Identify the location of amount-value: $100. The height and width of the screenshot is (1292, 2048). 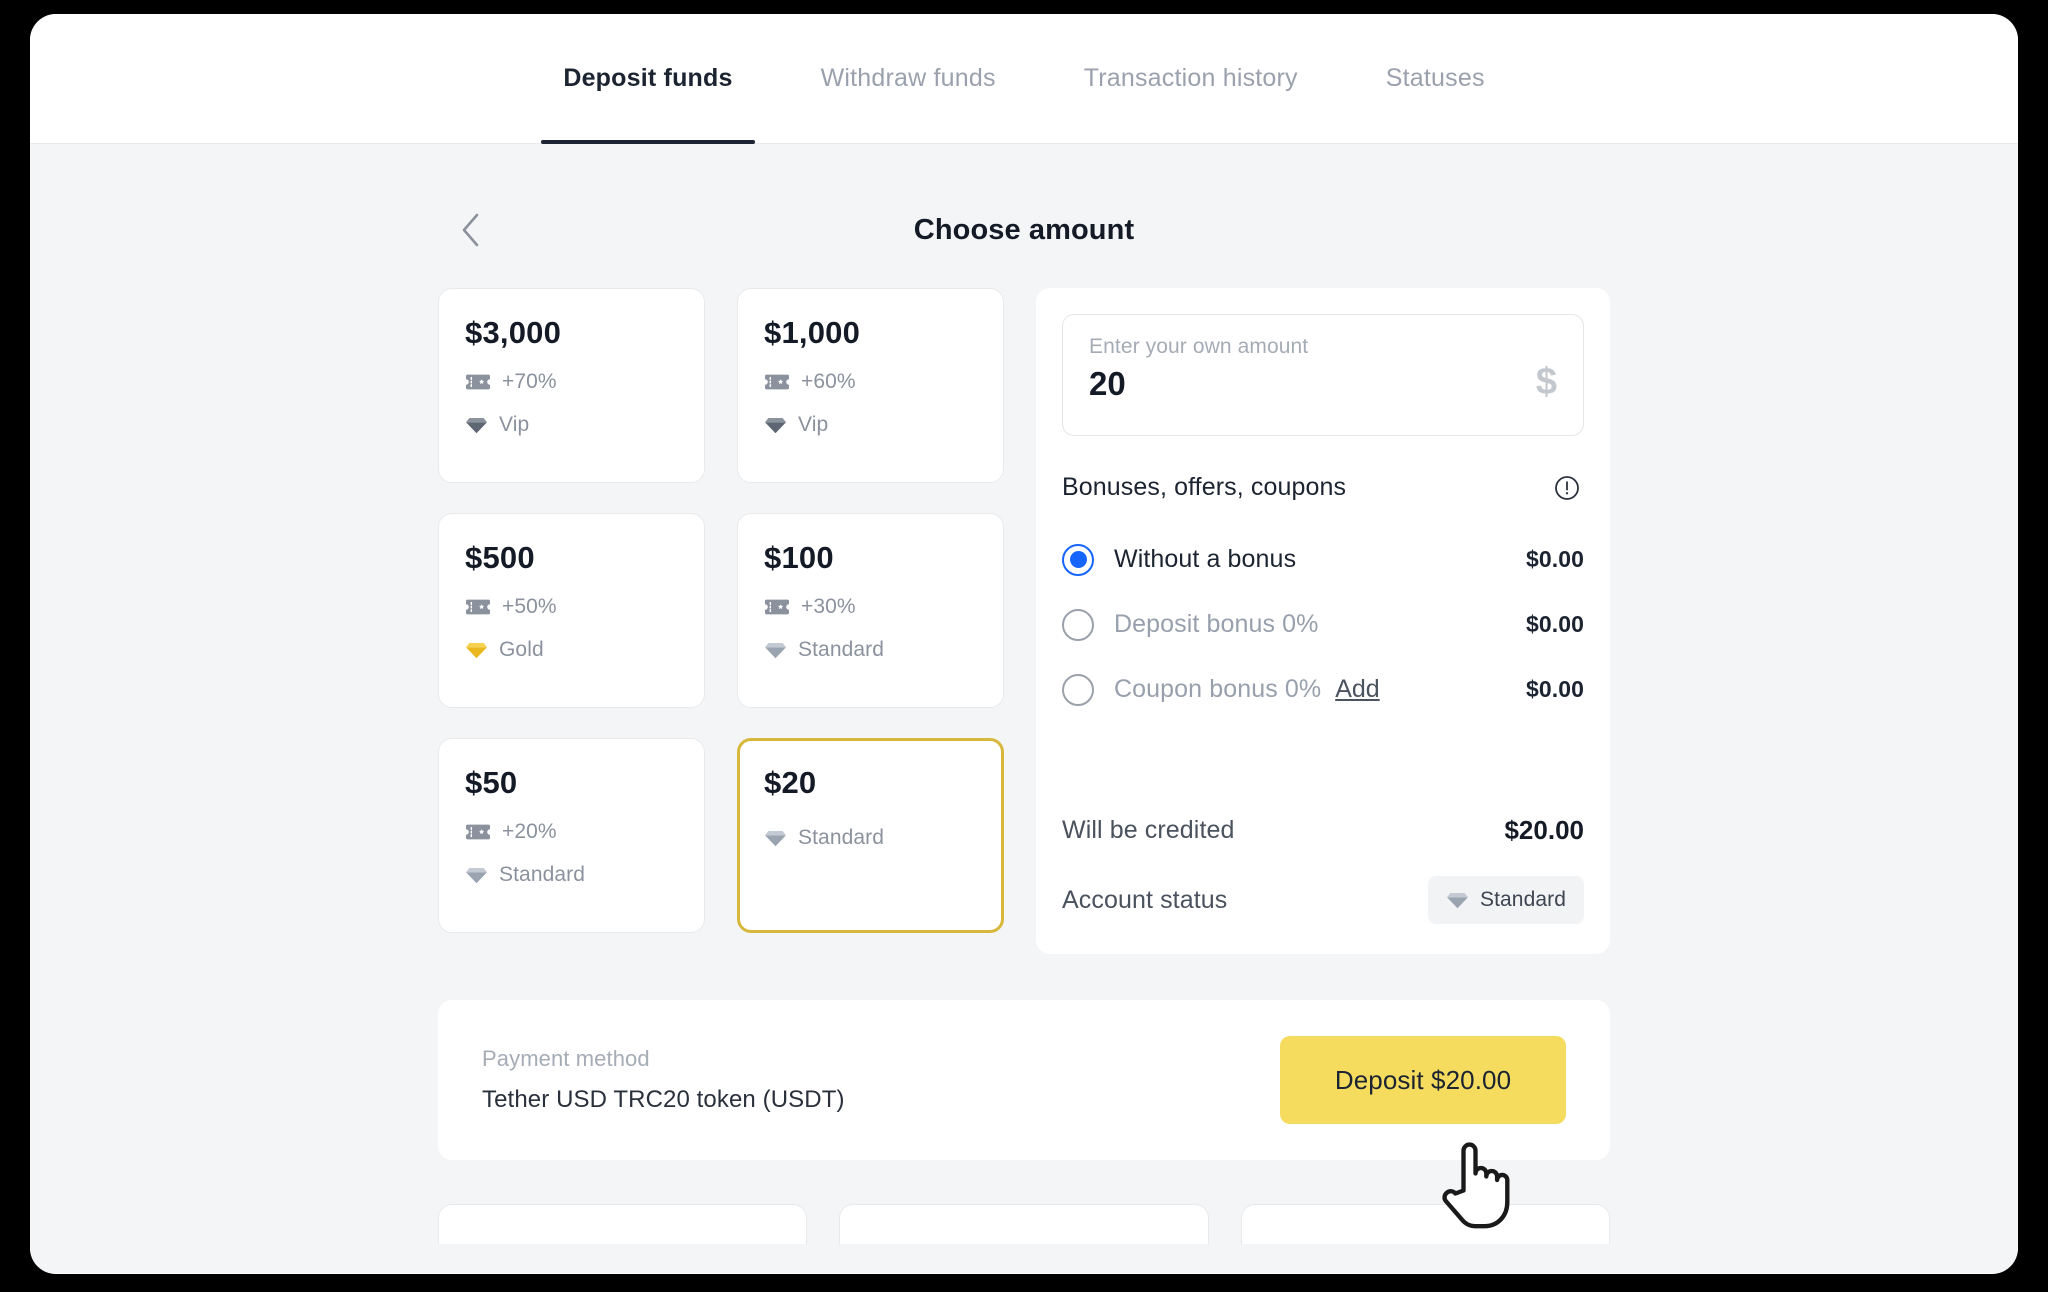
(799, 557).